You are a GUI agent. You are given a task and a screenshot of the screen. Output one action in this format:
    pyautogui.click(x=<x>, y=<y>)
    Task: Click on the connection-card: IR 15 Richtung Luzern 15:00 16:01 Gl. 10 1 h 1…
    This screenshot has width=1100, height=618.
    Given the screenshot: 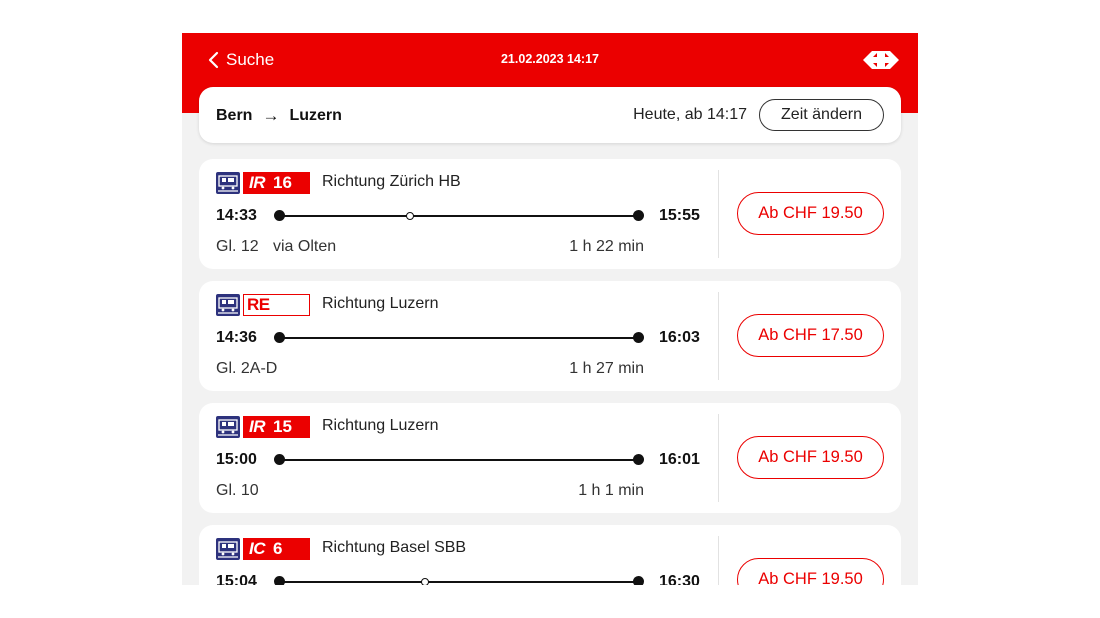 What is the action you would take?
    pyautogui.click(x=550, y=458)
    